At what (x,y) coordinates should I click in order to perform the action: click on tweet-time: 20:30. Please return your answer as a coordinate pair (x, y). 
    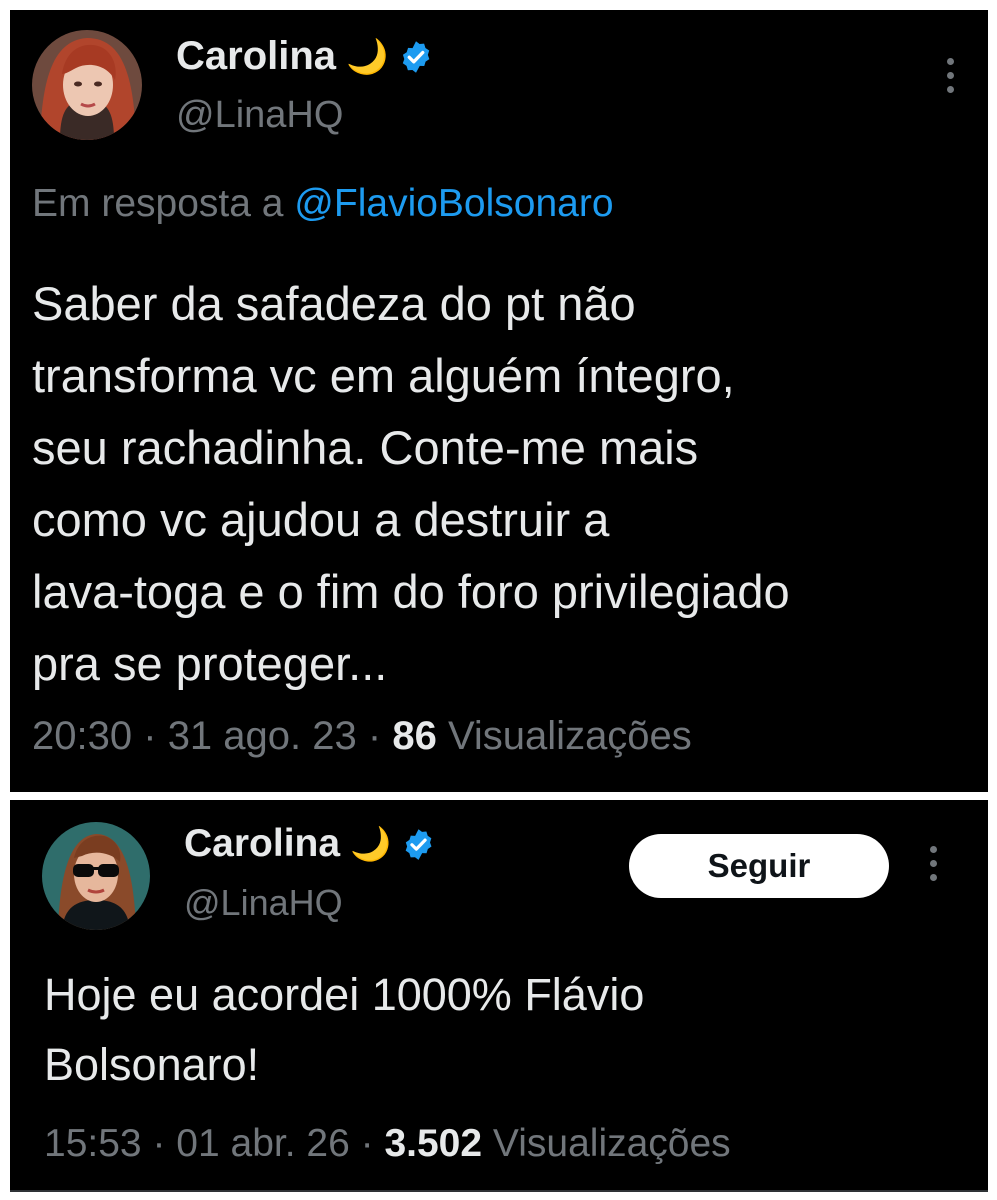
    Looking at the image, I should click on (82, 736).